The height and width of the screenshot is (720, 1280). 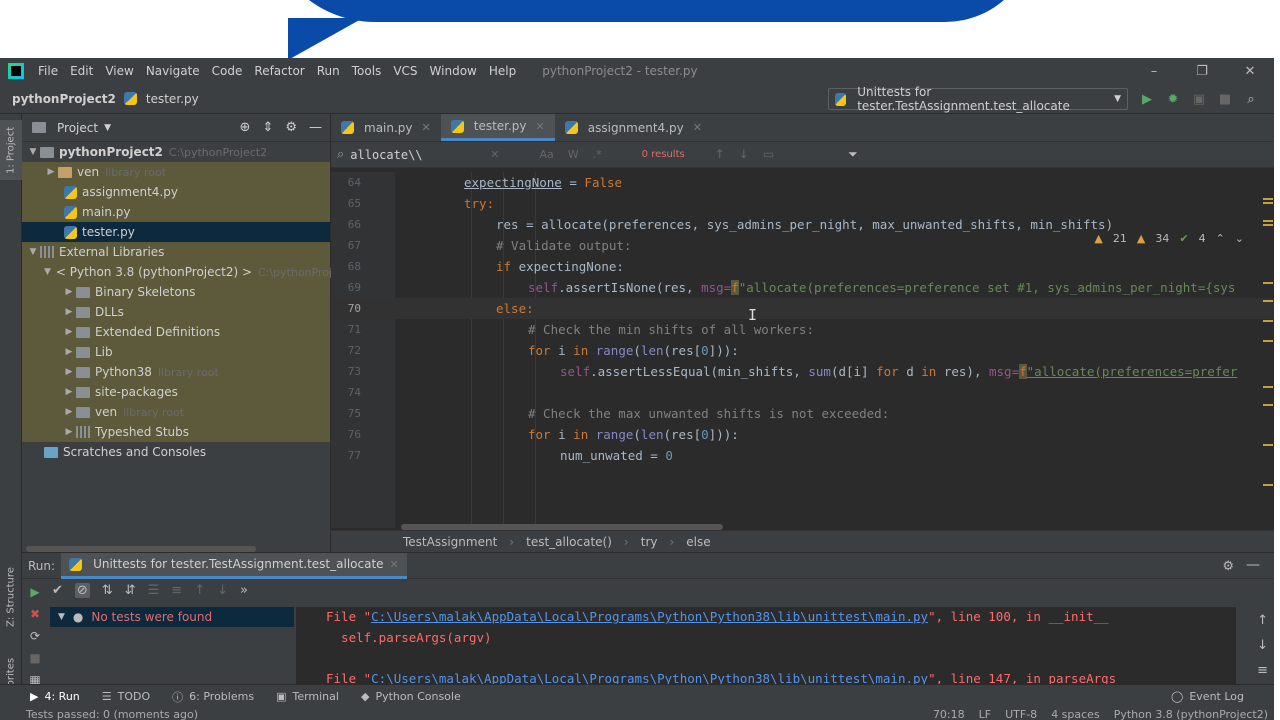 I want to click on locate-file-icon: ⊕, so click(x=245, y=127).